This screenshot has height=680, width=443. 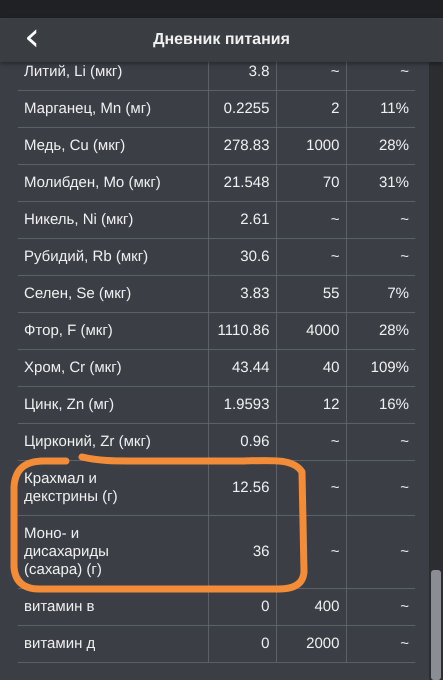 What do you see at coordinates (67, 552) in the screenshot?
I see `nutrient-name: Моно- и дисахариды (сахара) (г)` at bounding box center [67, 552].